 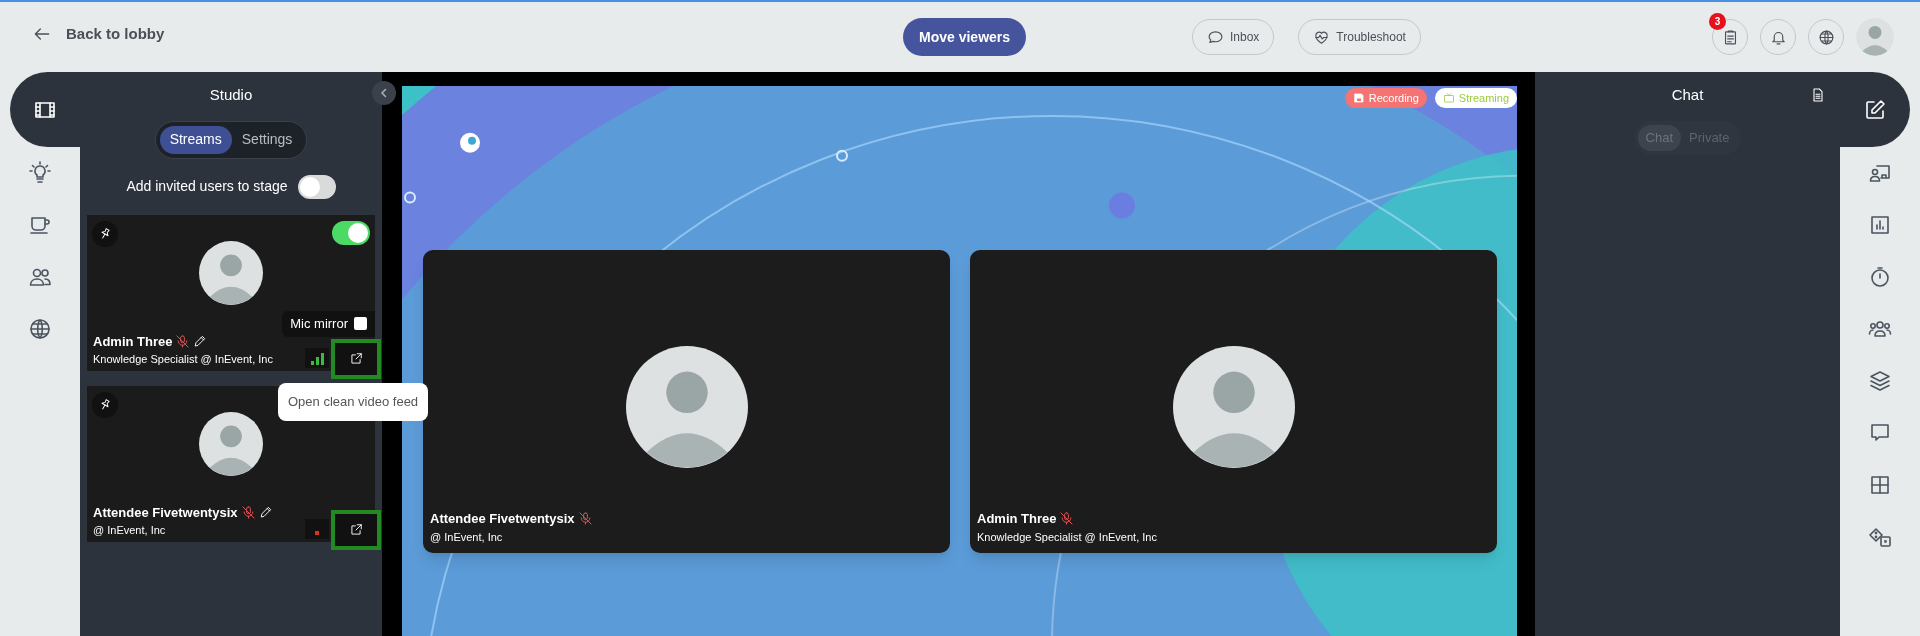 I want to click on save-icon, so click(x=1358, y=98).